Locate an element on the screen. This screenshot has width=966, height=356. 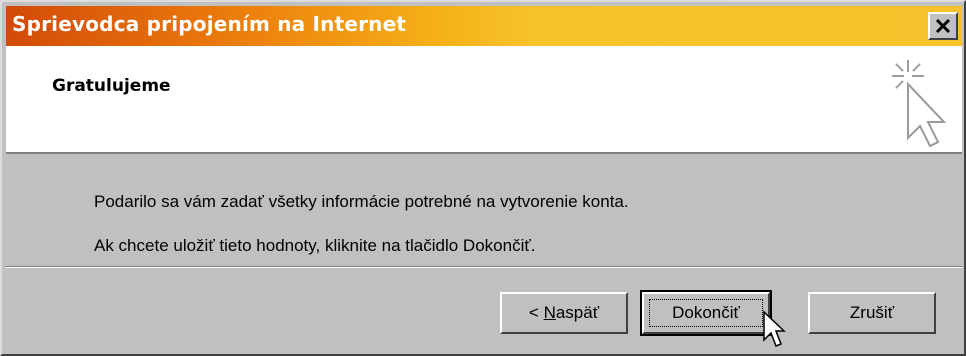
window-title: Sprievodca pripojením na Internet is located at coordinates (209, 24).